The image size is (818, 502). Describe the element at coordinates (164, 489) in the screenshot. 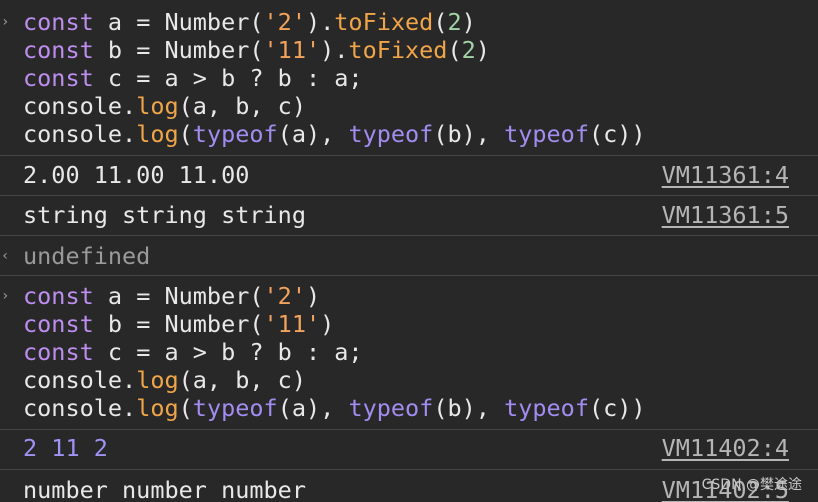

I see `output-text: number number number` at that location.